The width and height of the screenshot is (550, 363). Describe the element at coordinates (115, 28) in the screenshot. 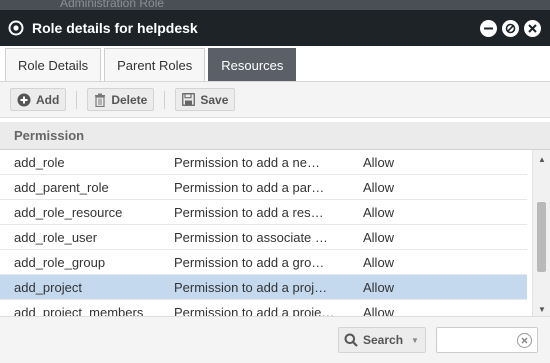

I see `dialog-title: Role details for helpdesk` at that location.